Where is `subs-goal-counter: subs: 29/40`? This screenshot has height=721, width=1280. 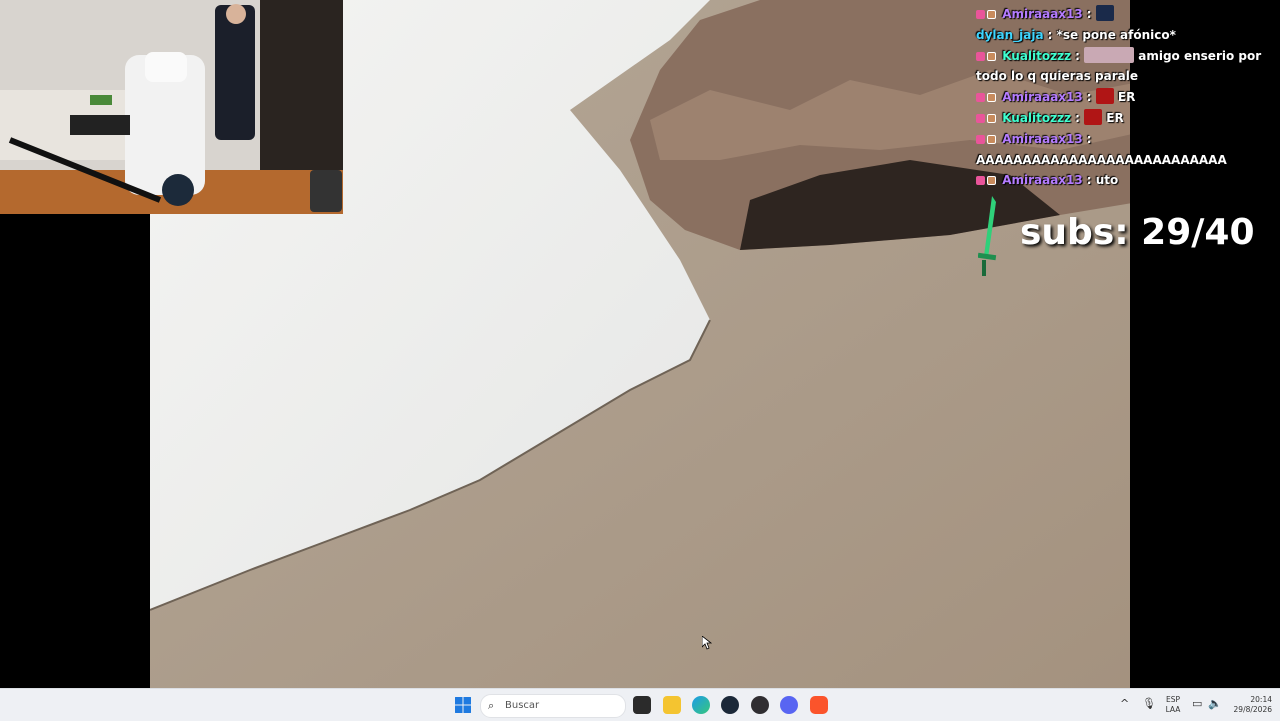 subs-goal-counter: subs: 29/40 is located at coordinates (1137, 232).